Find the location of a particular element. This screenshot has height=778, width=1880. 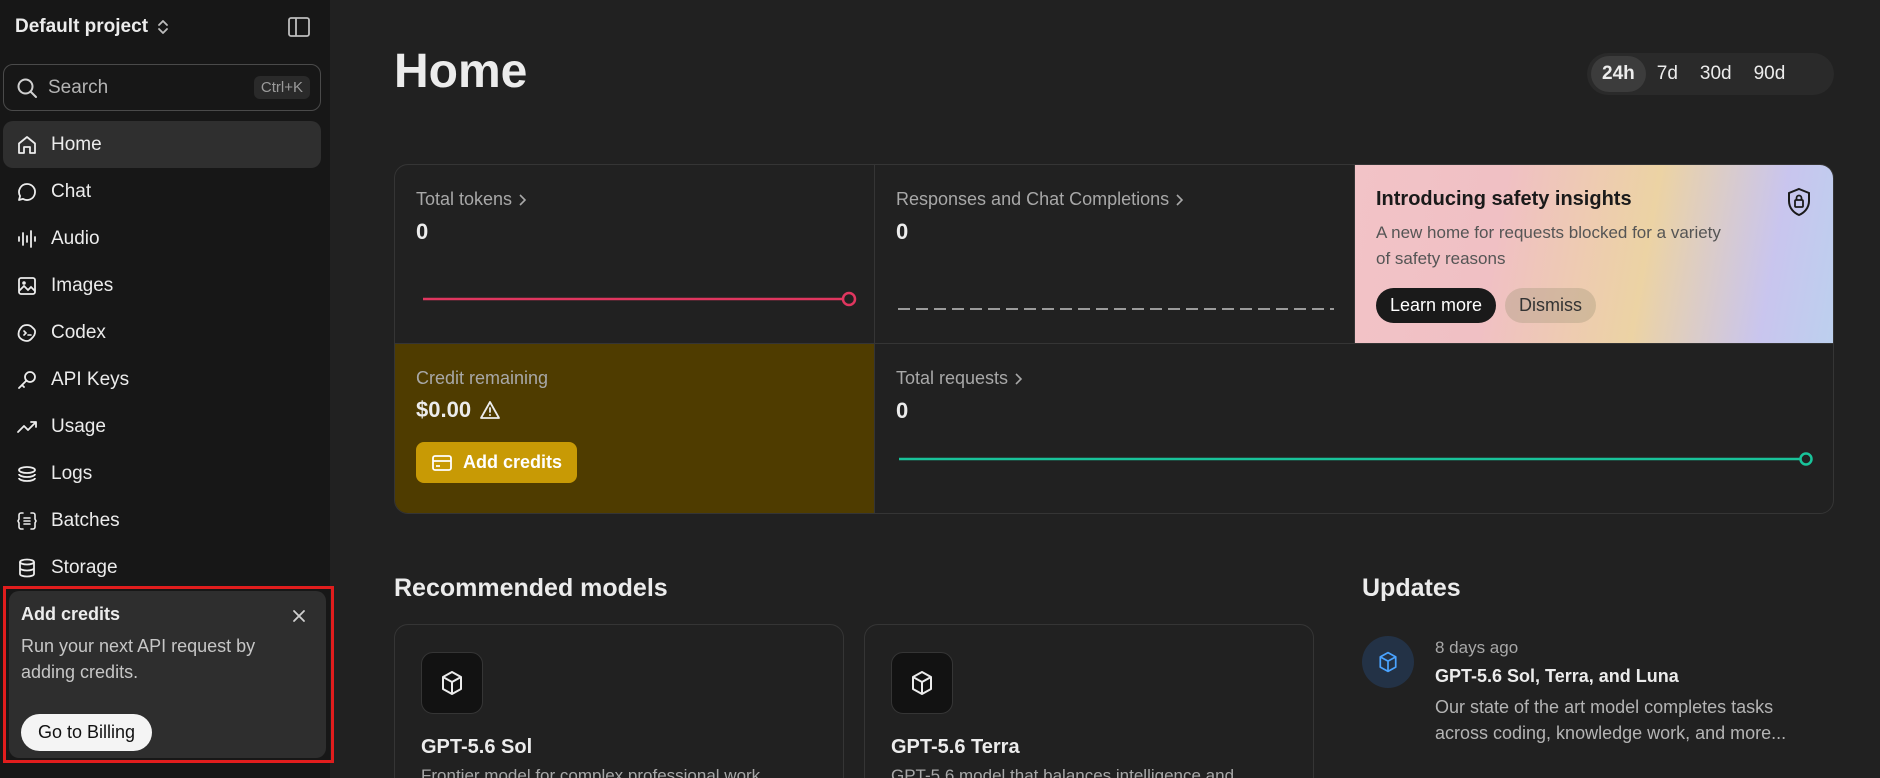

update-time: 8 days ago is located at coordinates (1477, 647).